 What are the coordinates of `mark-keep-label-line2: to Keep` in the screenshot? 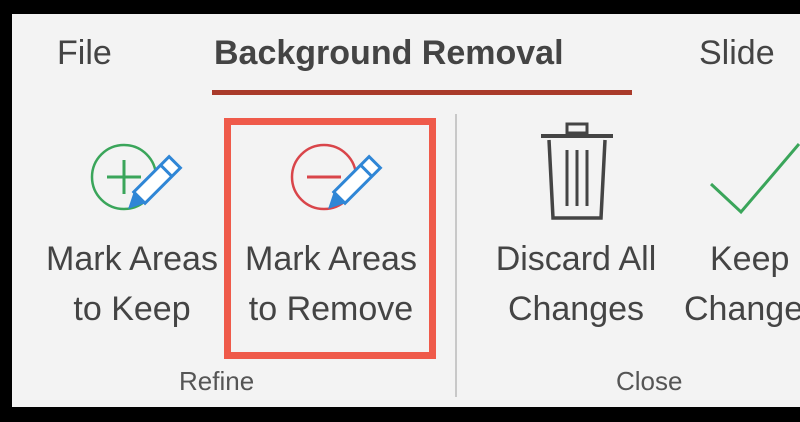 It's located at (132, 309).